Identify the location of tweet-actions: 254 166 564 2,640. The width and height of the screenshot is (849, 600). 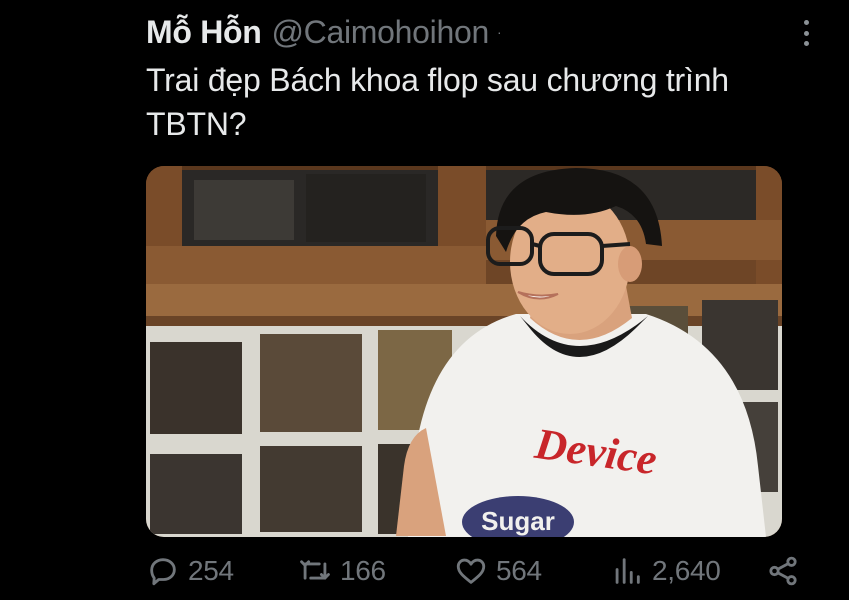
(476, 571).